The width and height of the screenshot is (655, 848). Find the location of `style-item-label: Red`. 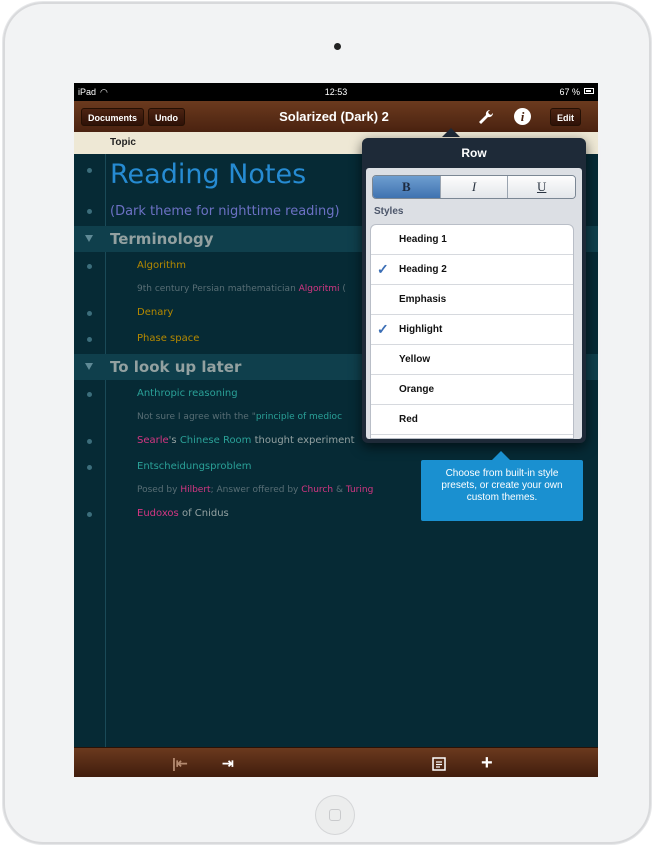

style-item-label: Red is located at coordinates (408, 419).